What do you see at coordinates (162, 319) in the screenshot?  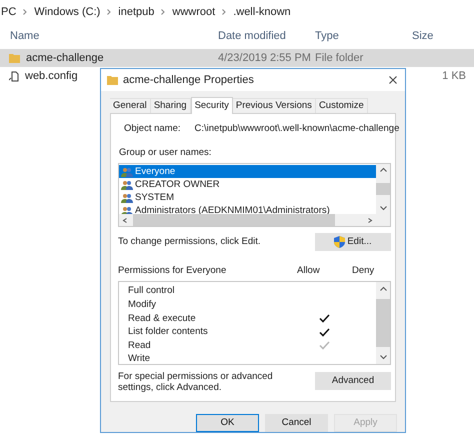 I see `permission-name: Read & execute` at bounding box center [162, 319].